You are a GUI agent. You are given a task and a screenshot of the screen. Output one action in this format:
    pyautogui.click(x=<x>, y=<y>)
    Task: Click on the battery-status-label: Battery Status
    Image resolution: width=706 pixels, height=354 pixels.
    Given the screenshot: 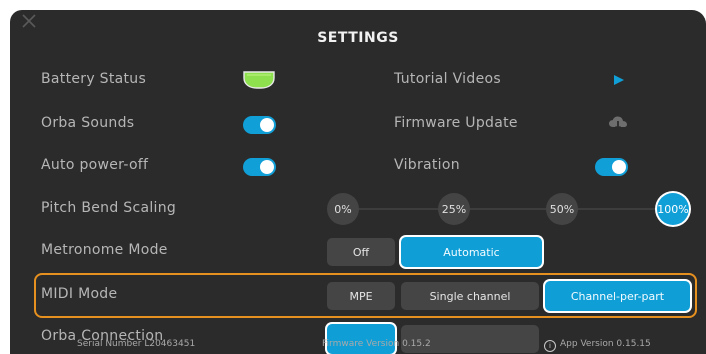 What is the action you would take?
    pyautogui.click(x=94, y=79)
    